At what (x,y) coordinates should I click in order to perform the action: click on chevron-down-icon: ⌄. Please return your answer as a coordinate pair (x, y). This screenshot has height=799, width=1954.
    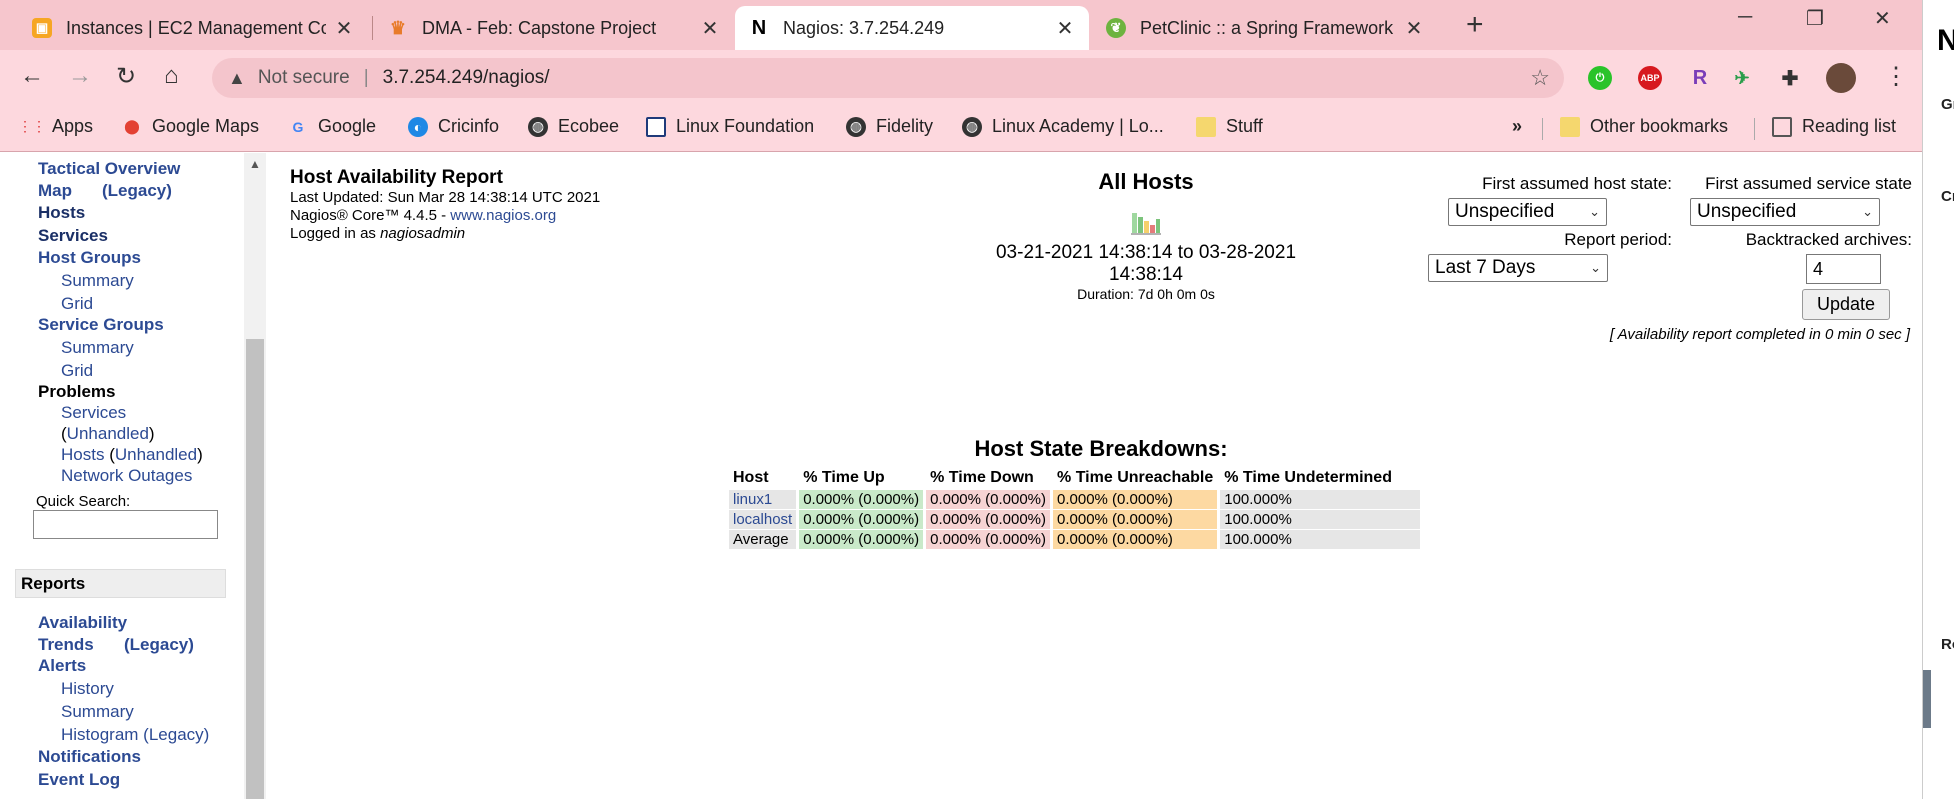
    Looking at the image, I should click on (1594, 211).